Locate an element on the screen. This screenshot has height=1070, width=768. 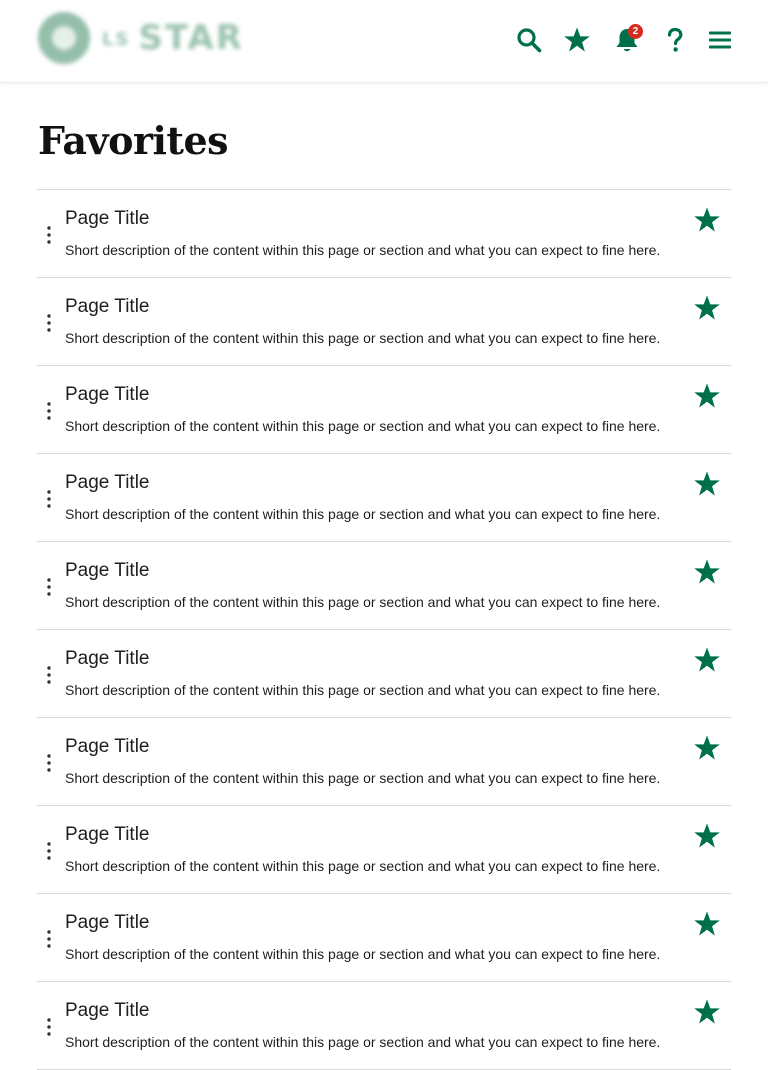
help-question-icon is located at coordinates (675, 40).